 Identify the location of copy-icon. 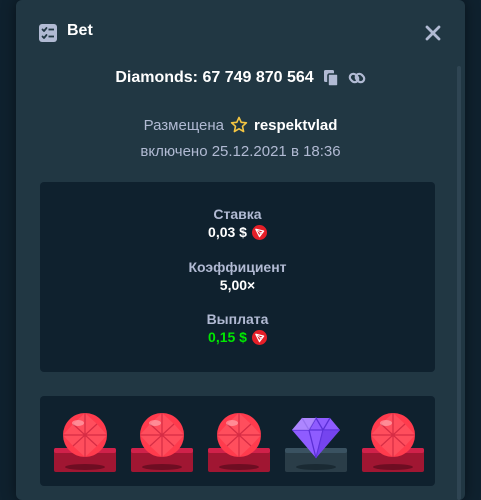
(331, 78).